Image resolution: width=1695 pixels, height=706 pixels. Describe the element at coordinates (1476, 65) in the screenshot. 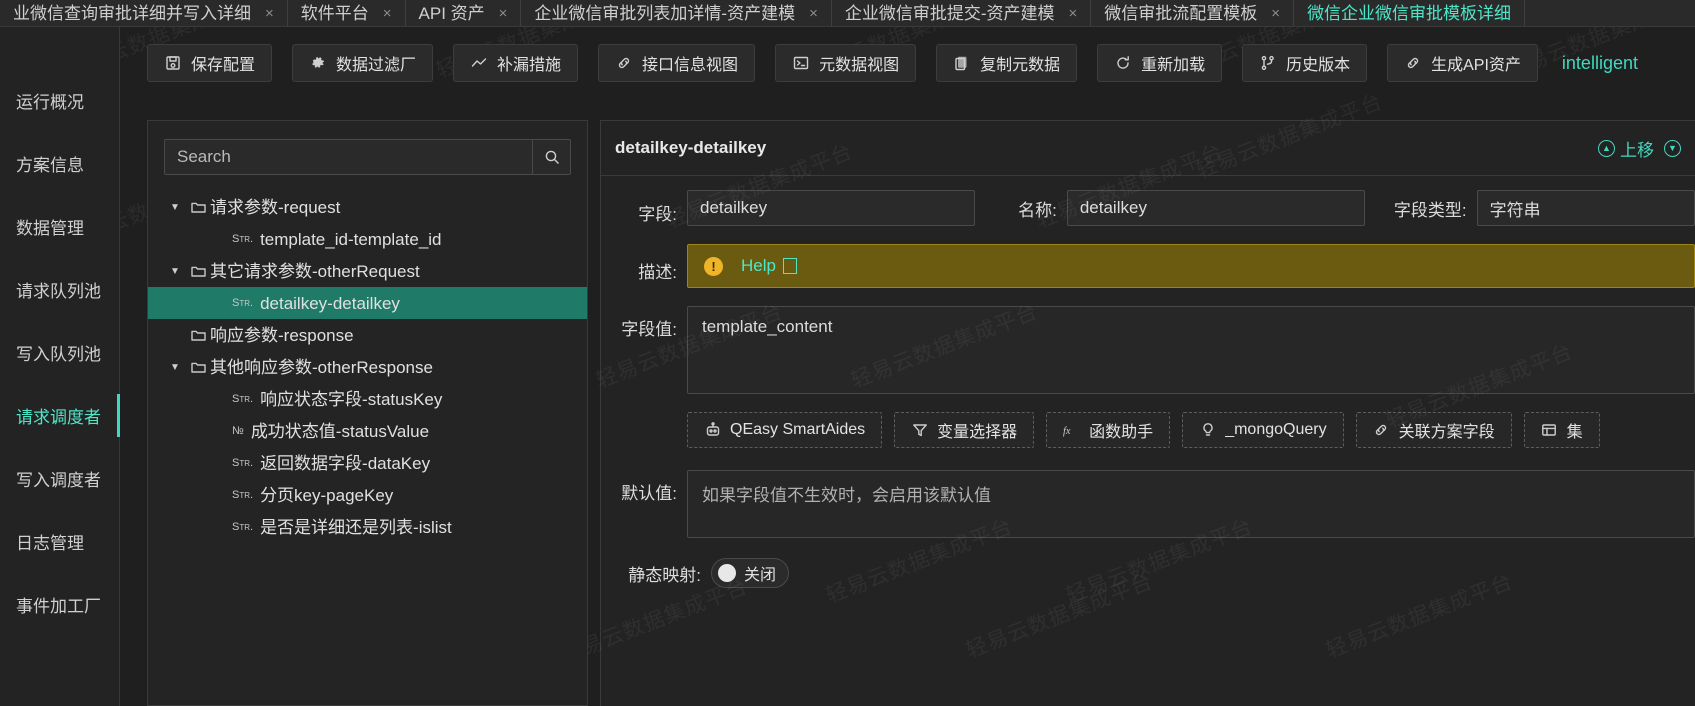

I see `toolbar-button-label: 生成API资产` at that location.